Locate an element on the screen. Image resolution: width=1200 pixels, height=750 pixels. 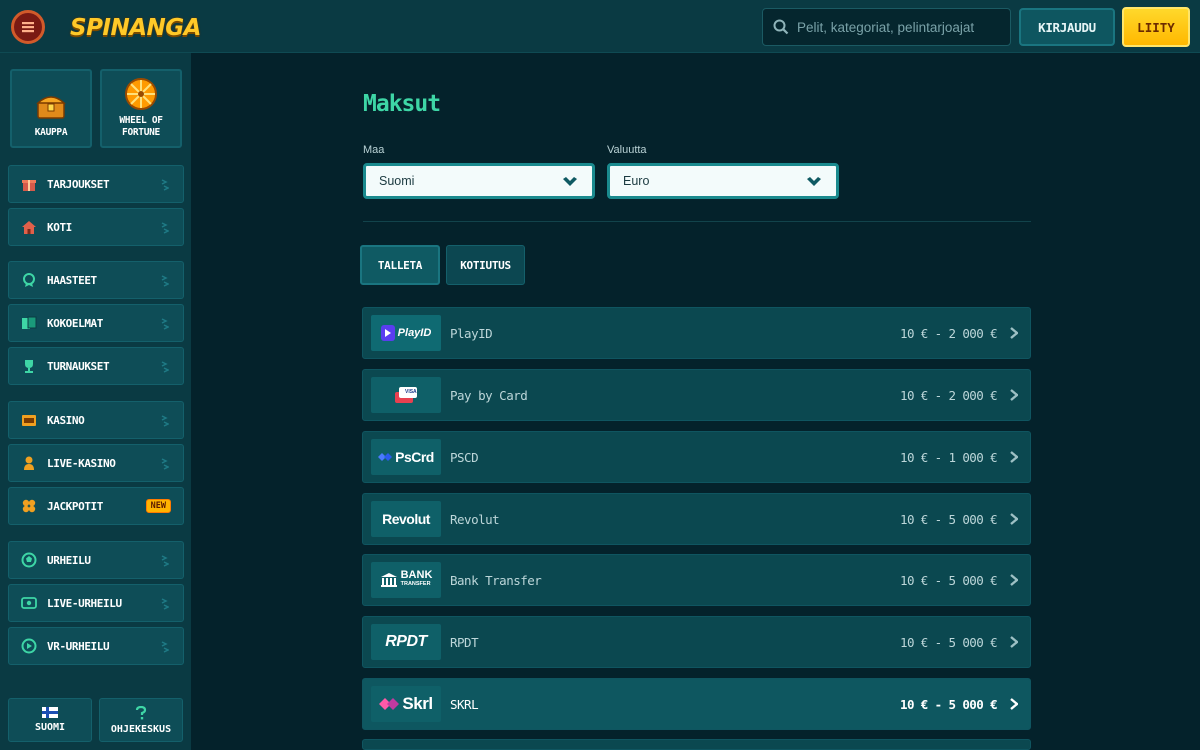
payment-method-name: Pay by Card is located at coordinates (489, 395).